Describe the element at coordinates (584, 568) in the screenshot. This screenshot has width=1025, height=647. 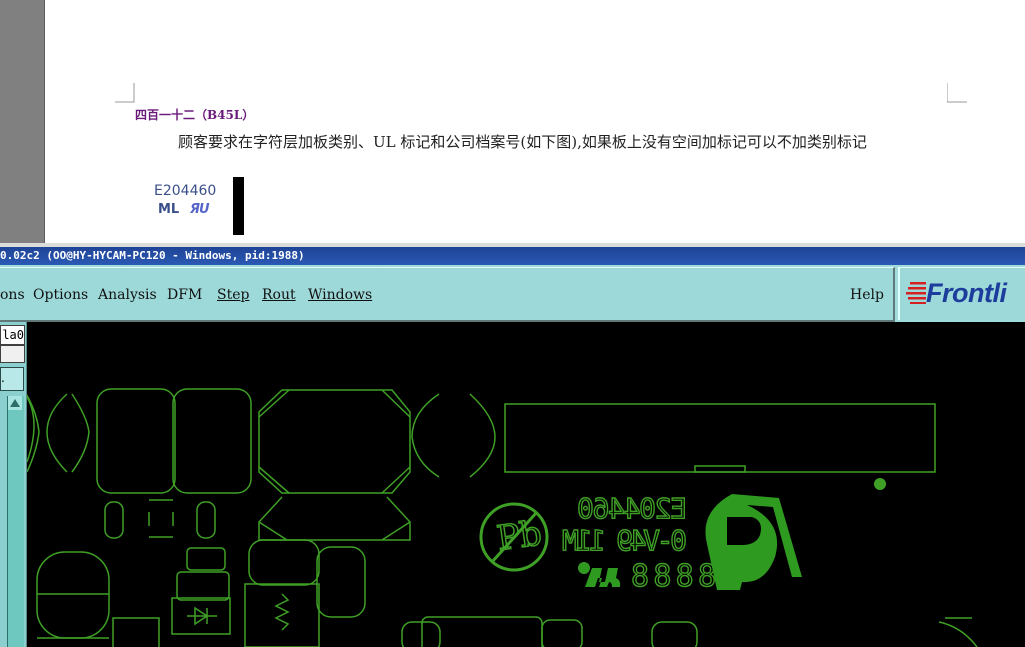
I see `board-marking-dot` at that location.